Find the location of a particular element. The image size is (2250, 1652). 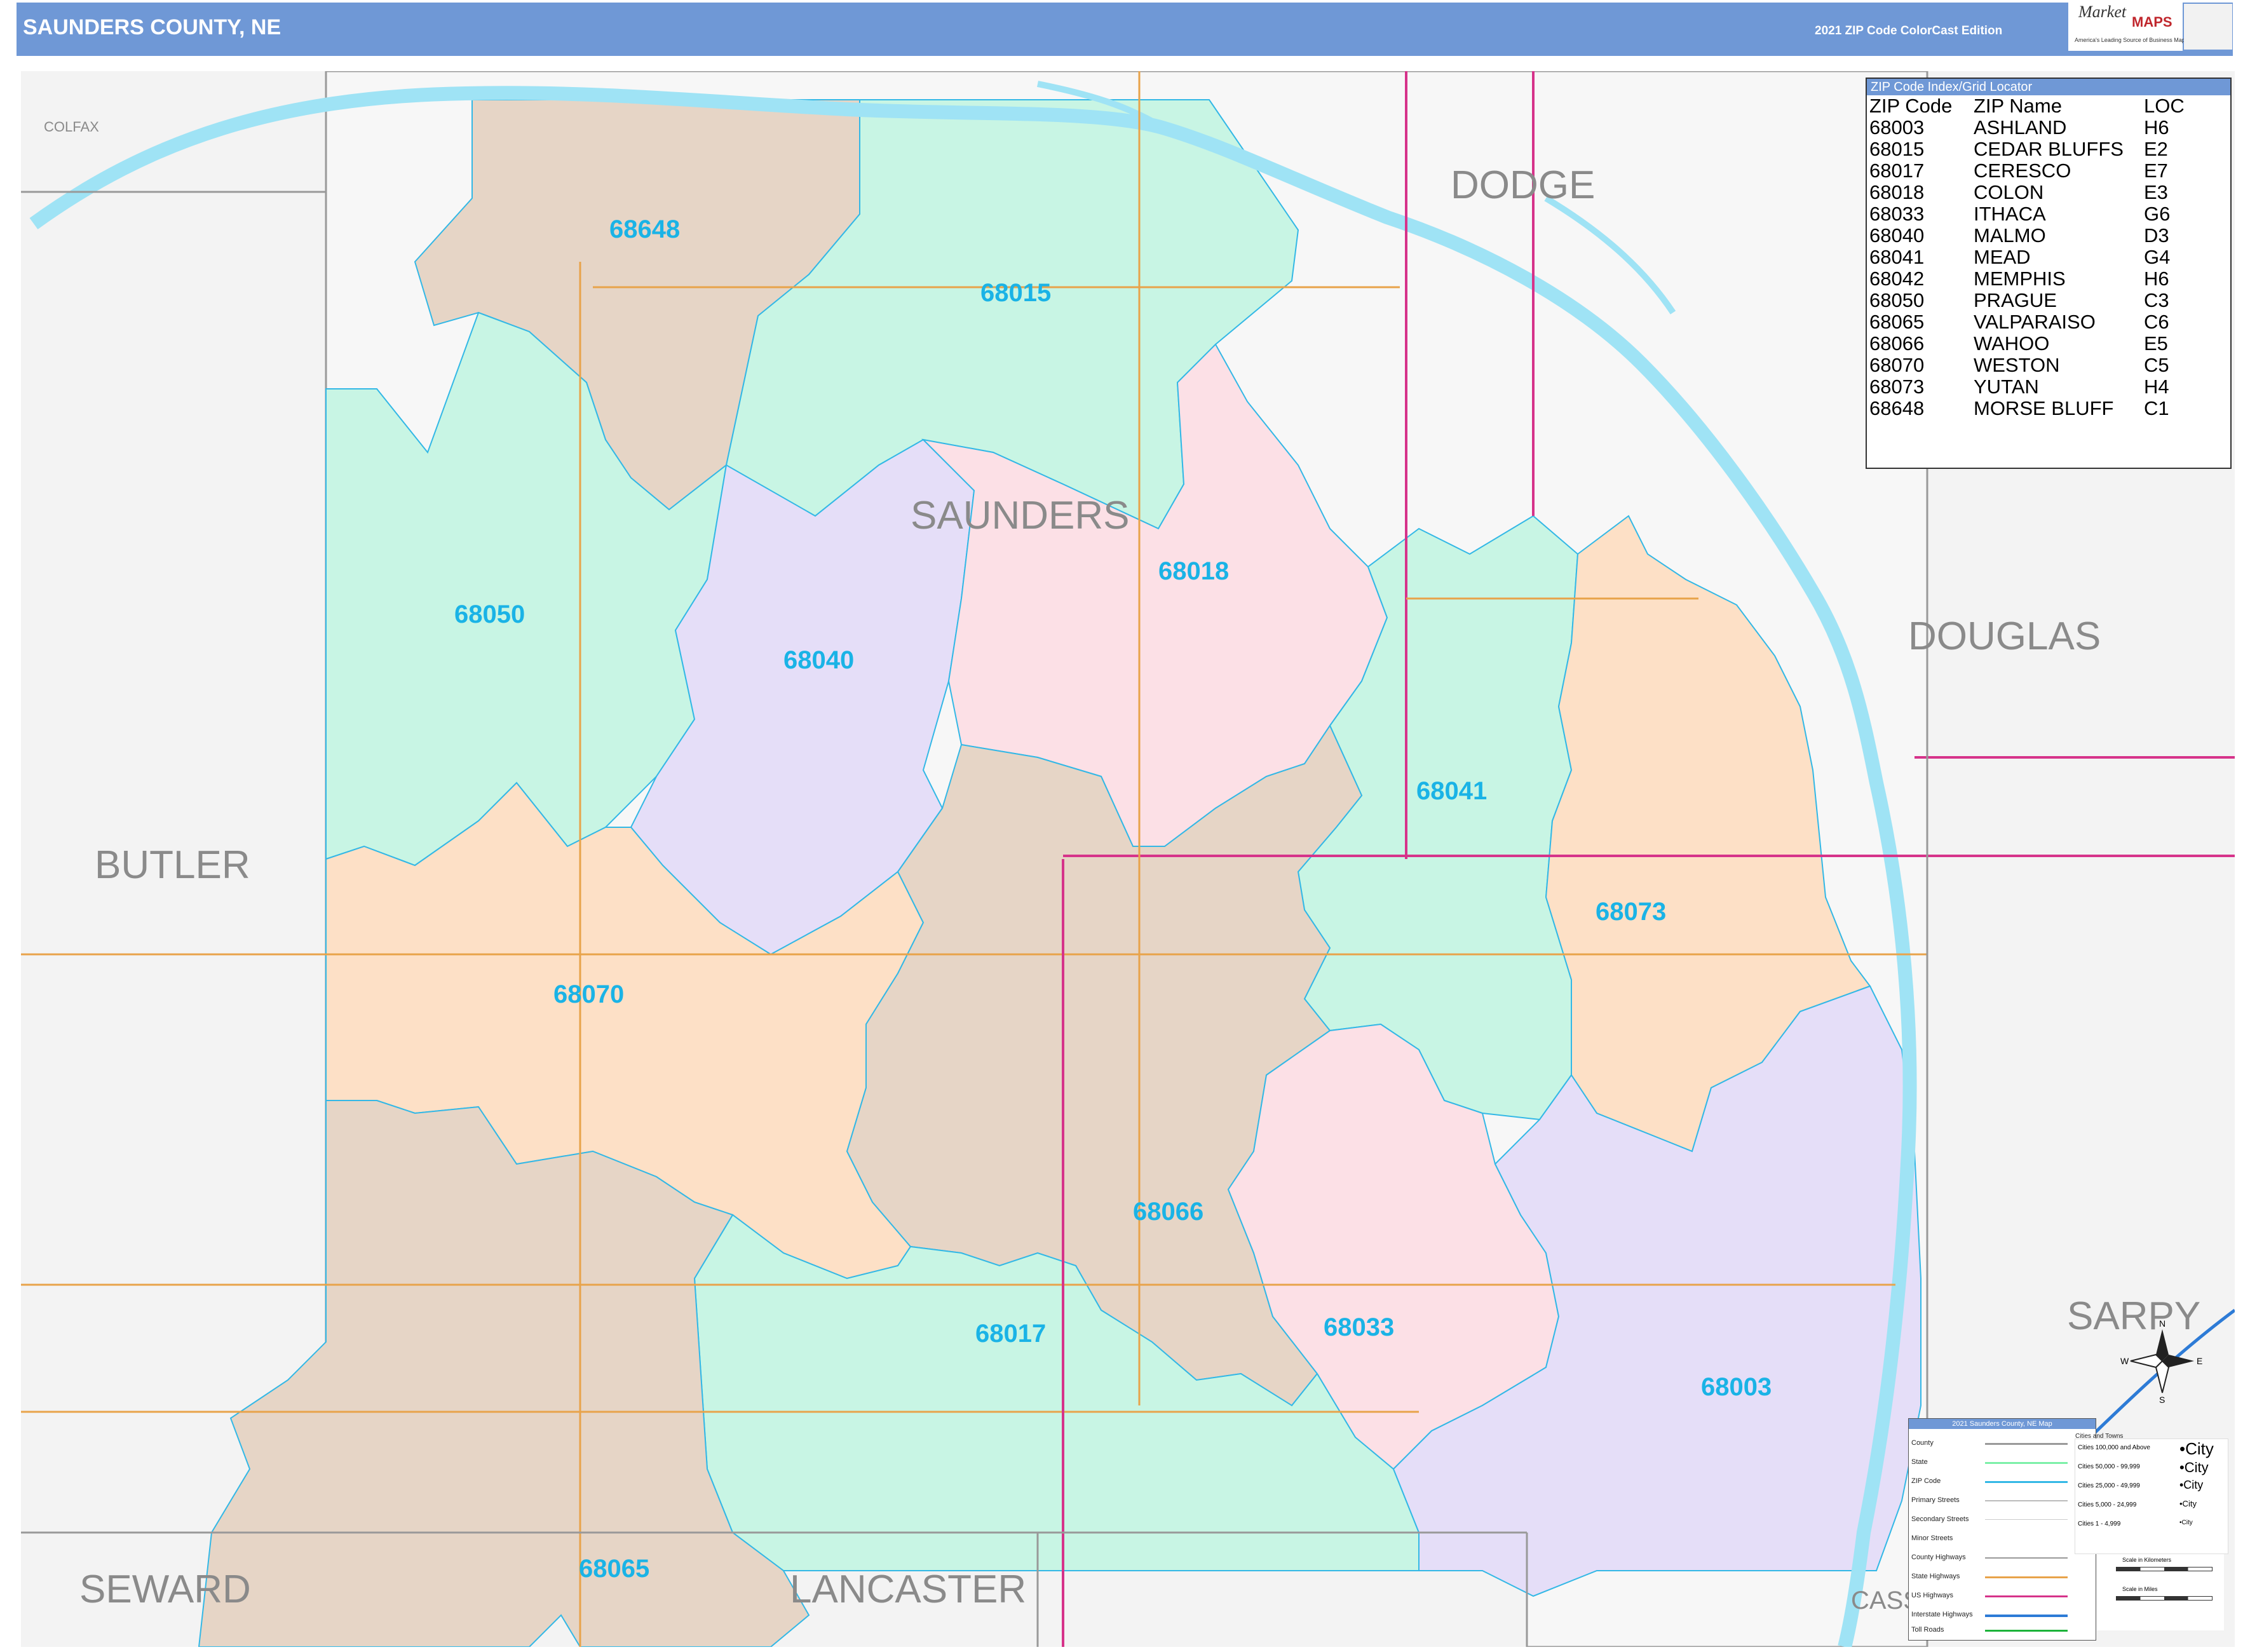

legend-city-4-symbol: •City is located at coordinates (2188, 1503).